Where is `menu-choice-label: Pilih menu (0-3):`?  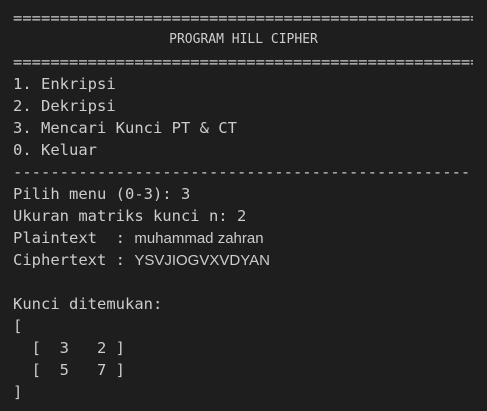 menu-choice-label: Pilih menu (0-3): is located at coordinates (97, 194).